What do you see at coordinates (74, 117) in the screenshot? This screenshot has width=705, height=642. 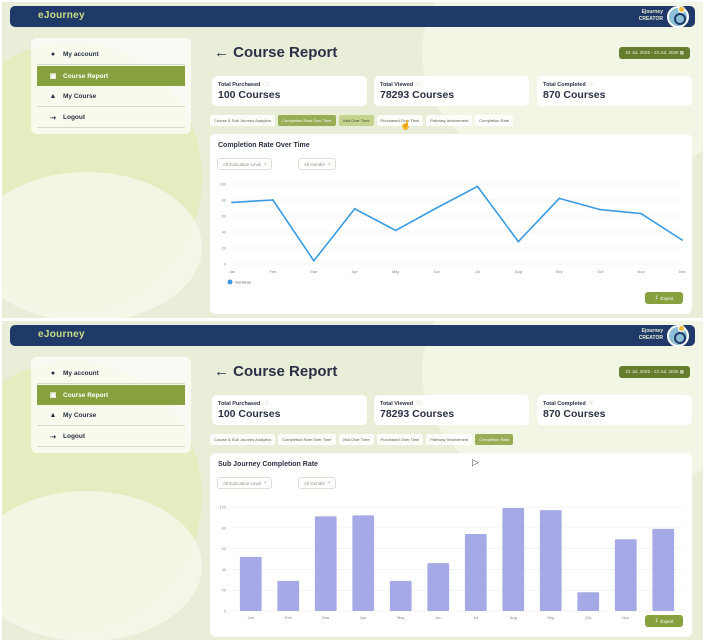 I see `sidebar-item-label: Logout` at bounding box center [74, 117].